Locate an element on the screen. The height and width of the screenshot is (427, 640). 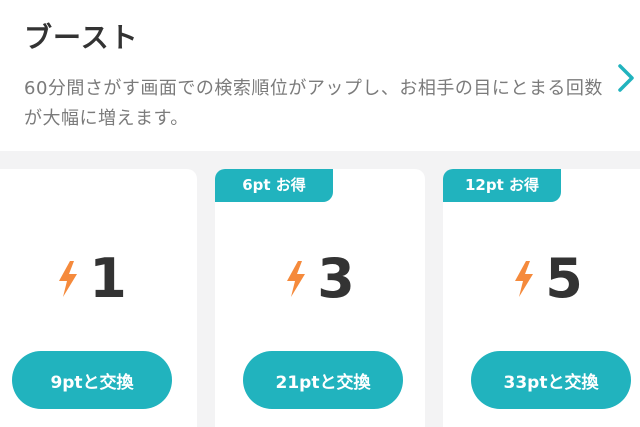
boost-count-value: 1 is located at coordinates (108, 278).